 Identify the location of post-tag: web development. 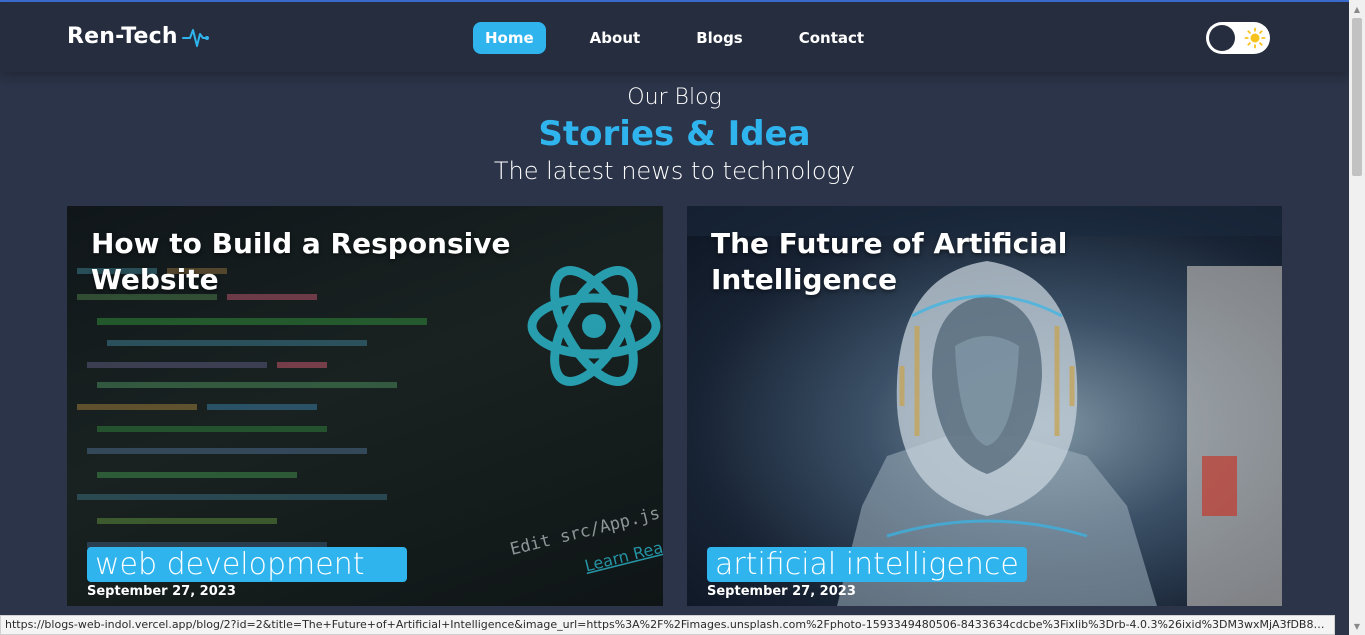
(247, 564).